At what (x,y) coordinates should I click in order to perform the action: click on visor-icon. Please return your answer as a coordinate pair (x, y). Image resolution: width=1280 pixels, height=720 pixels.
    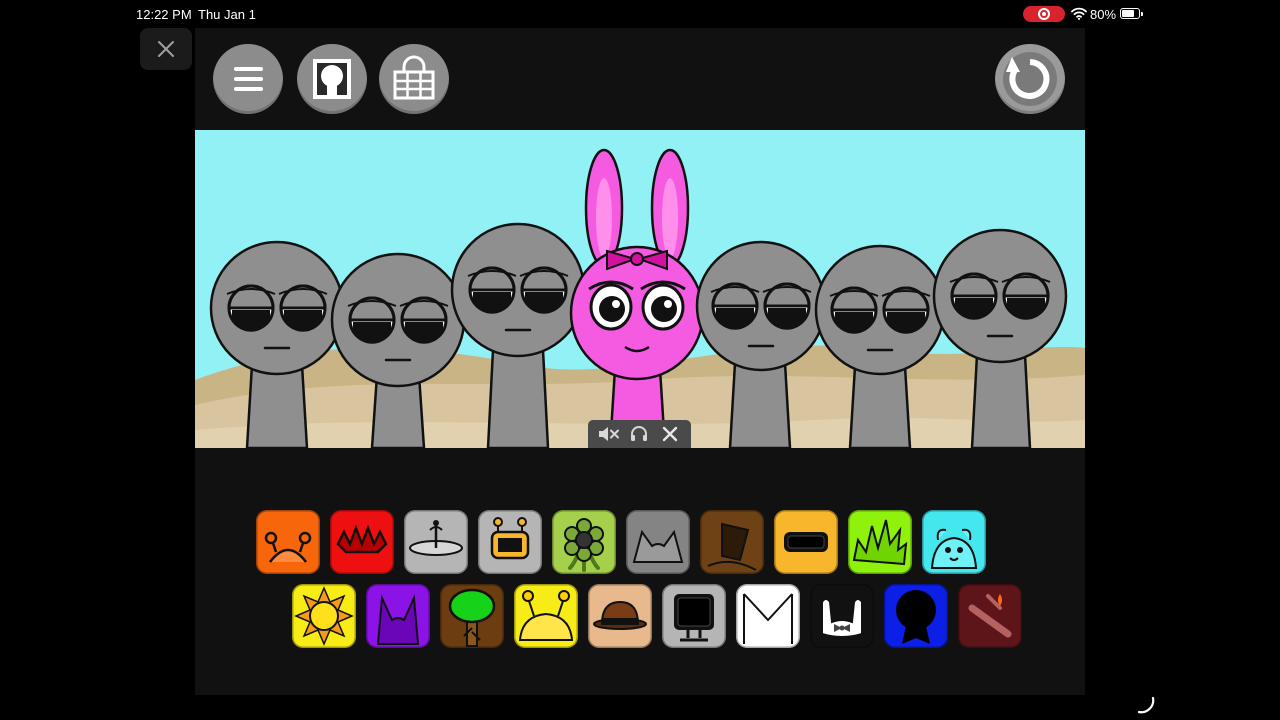
    Looking at the image, I should click on (806, 542).